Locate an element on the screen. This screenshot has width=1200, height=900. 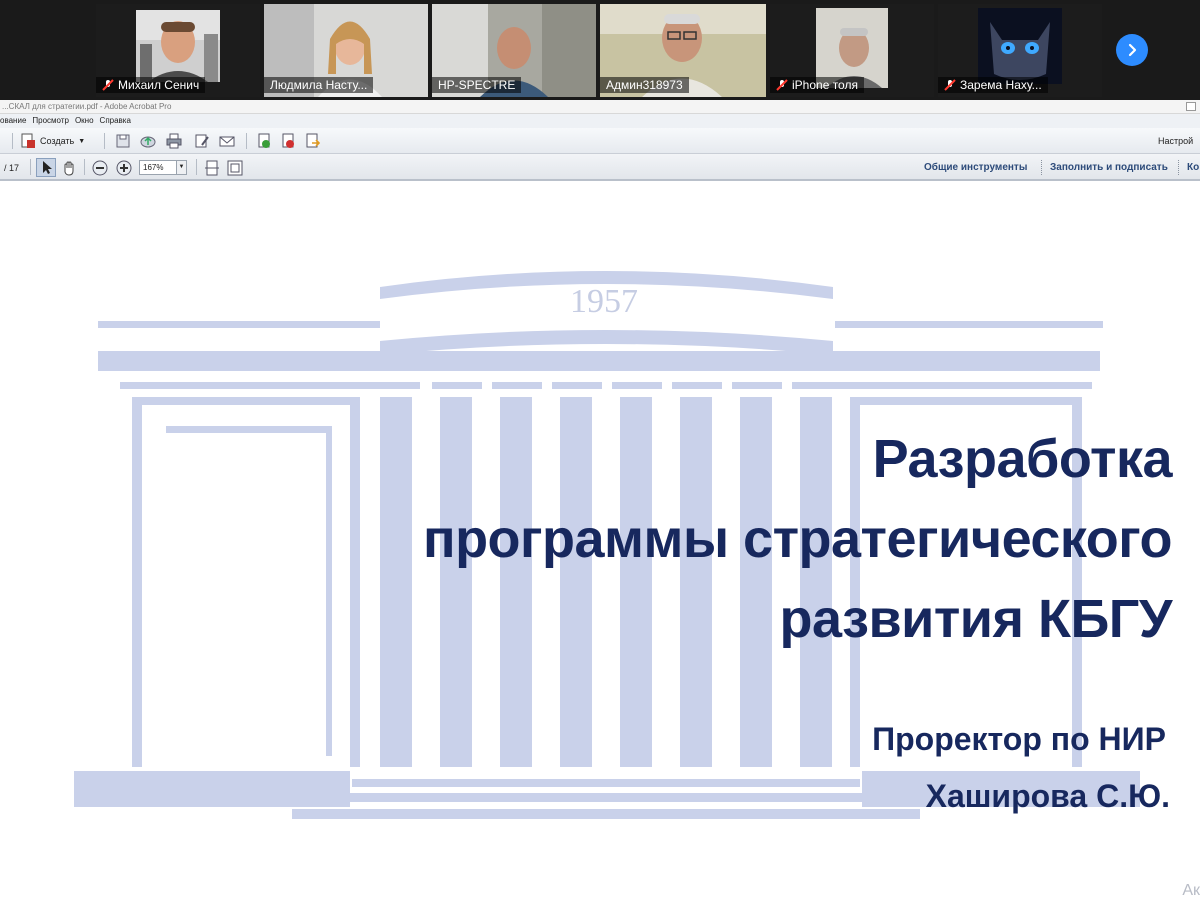
menu-bar: ование Просмотр Окно Справка is located at coordinates (600, 121).